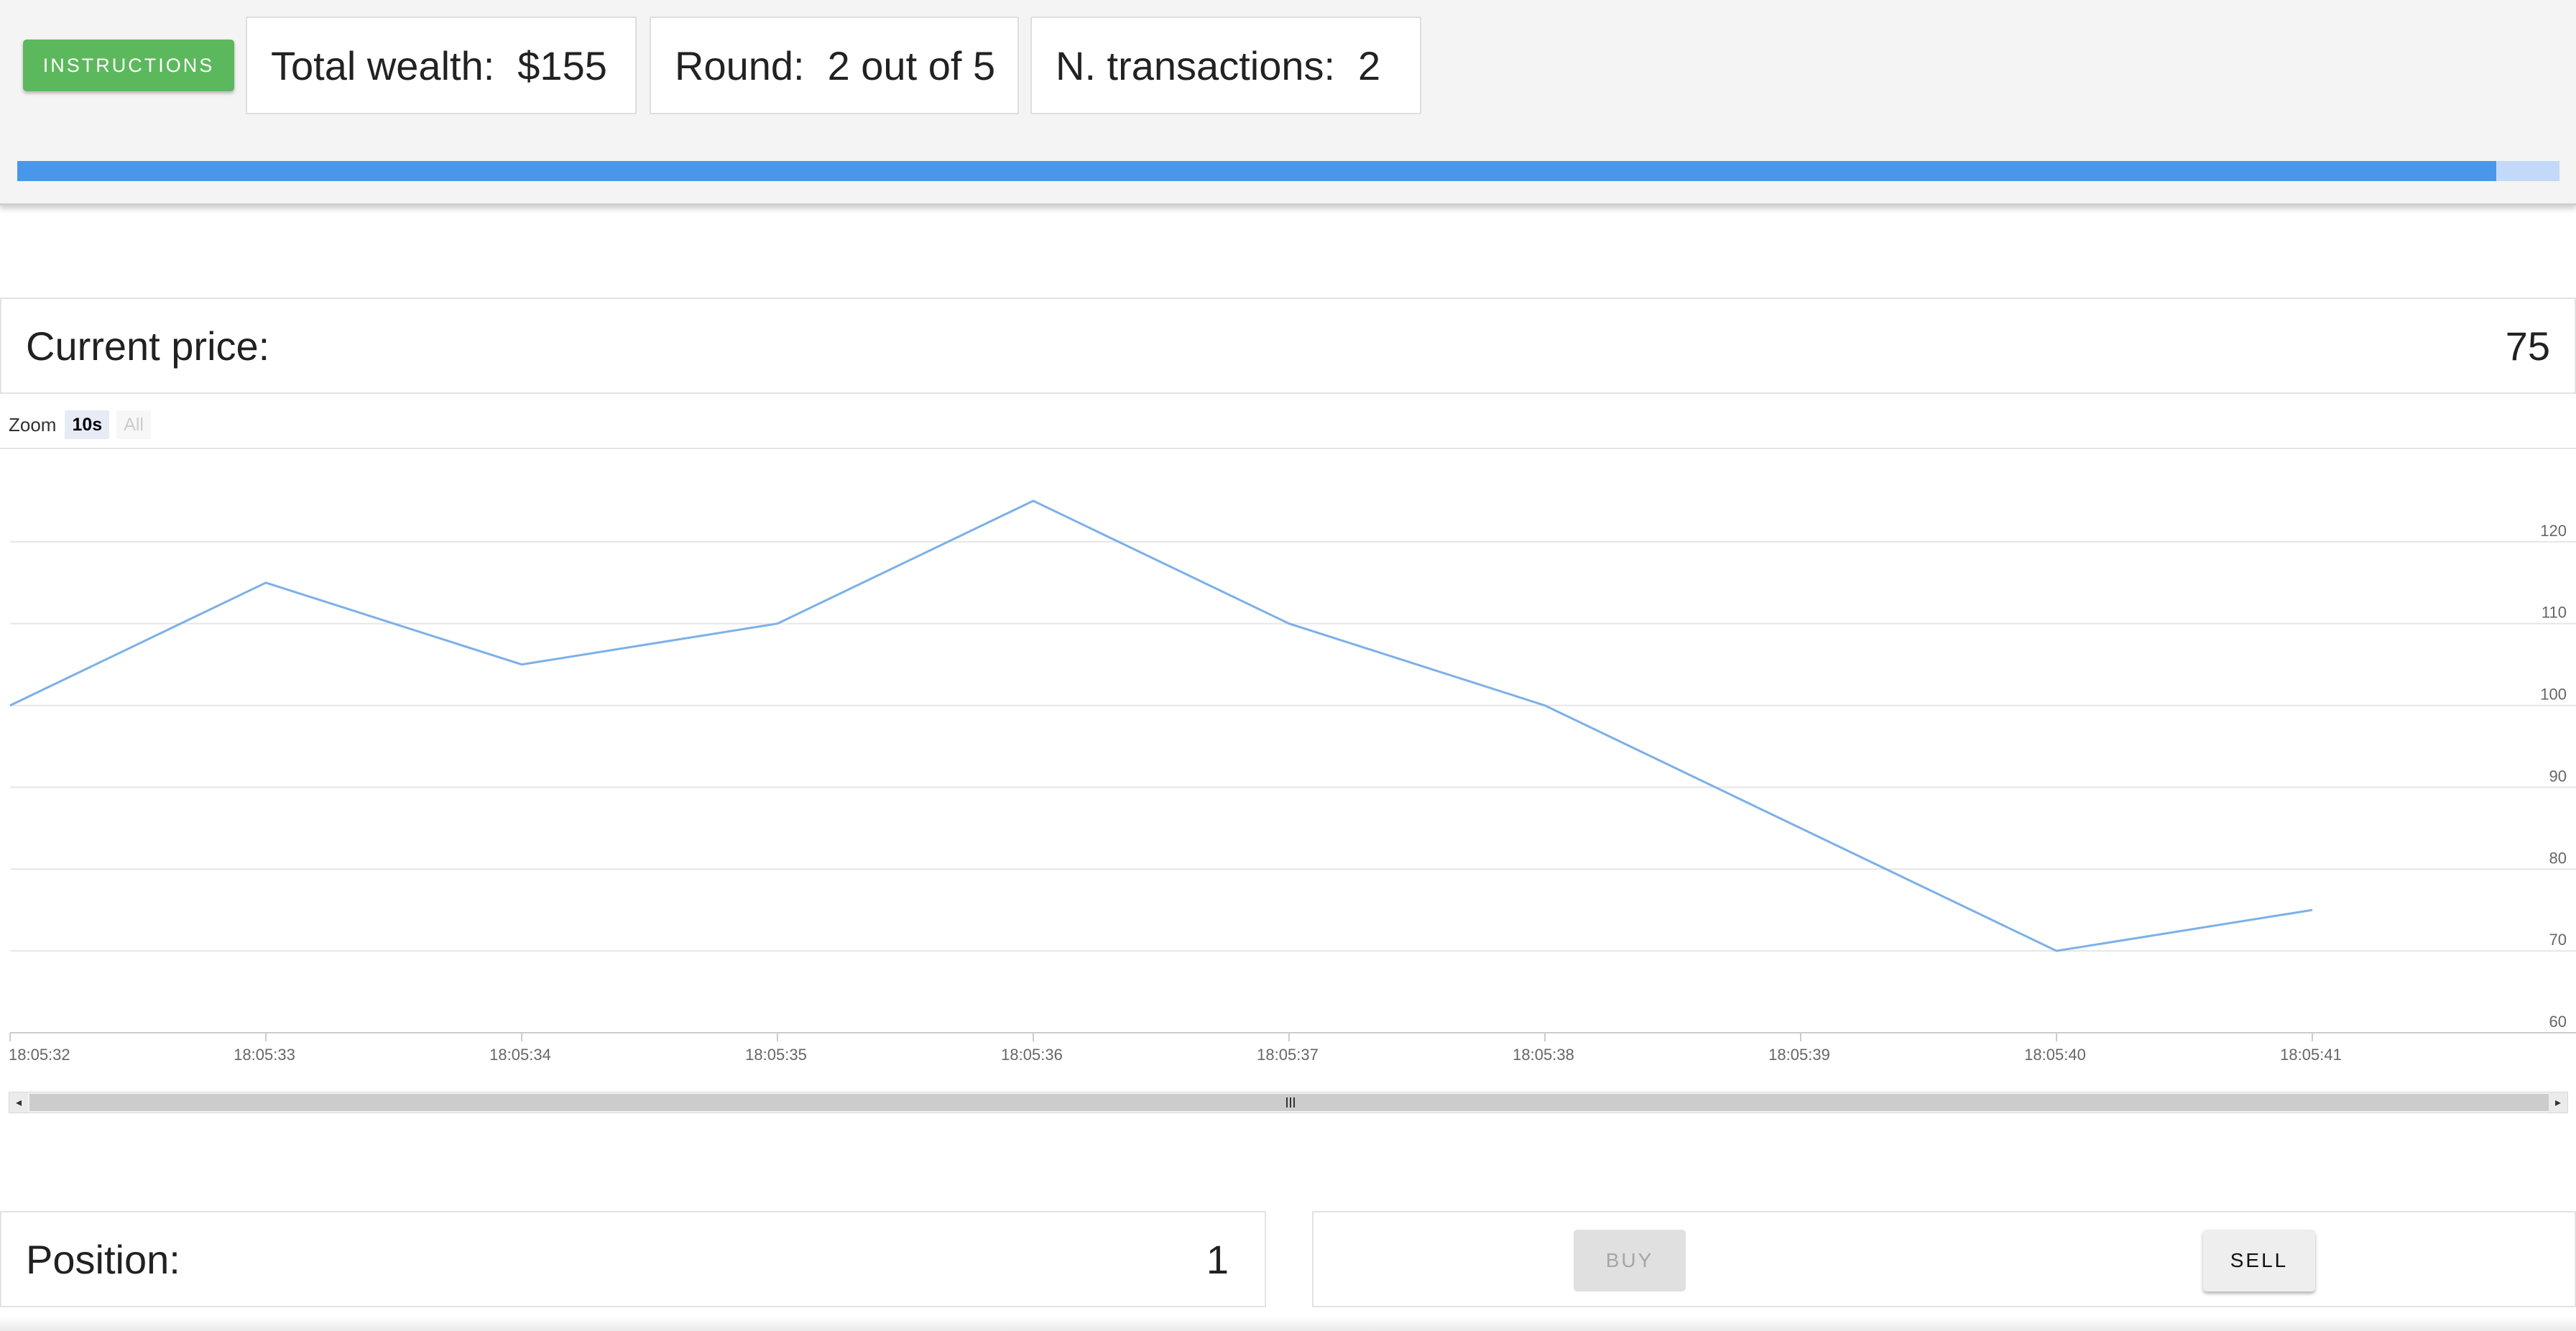 The height and width of the screenshot is (1331, 2576). What do you see at coordinates (265, 1055) in the screenshot?
I see `x-tick-label: 18:05:33` at bounding box center [265, 1055].